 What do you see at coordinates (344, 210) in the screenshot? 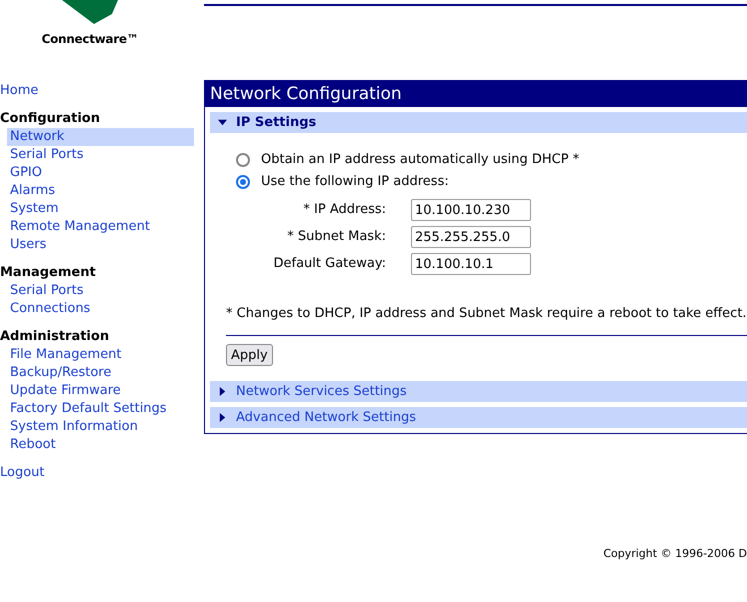
I see `field-label: * IP Address:` at bounding box center [344, 210].